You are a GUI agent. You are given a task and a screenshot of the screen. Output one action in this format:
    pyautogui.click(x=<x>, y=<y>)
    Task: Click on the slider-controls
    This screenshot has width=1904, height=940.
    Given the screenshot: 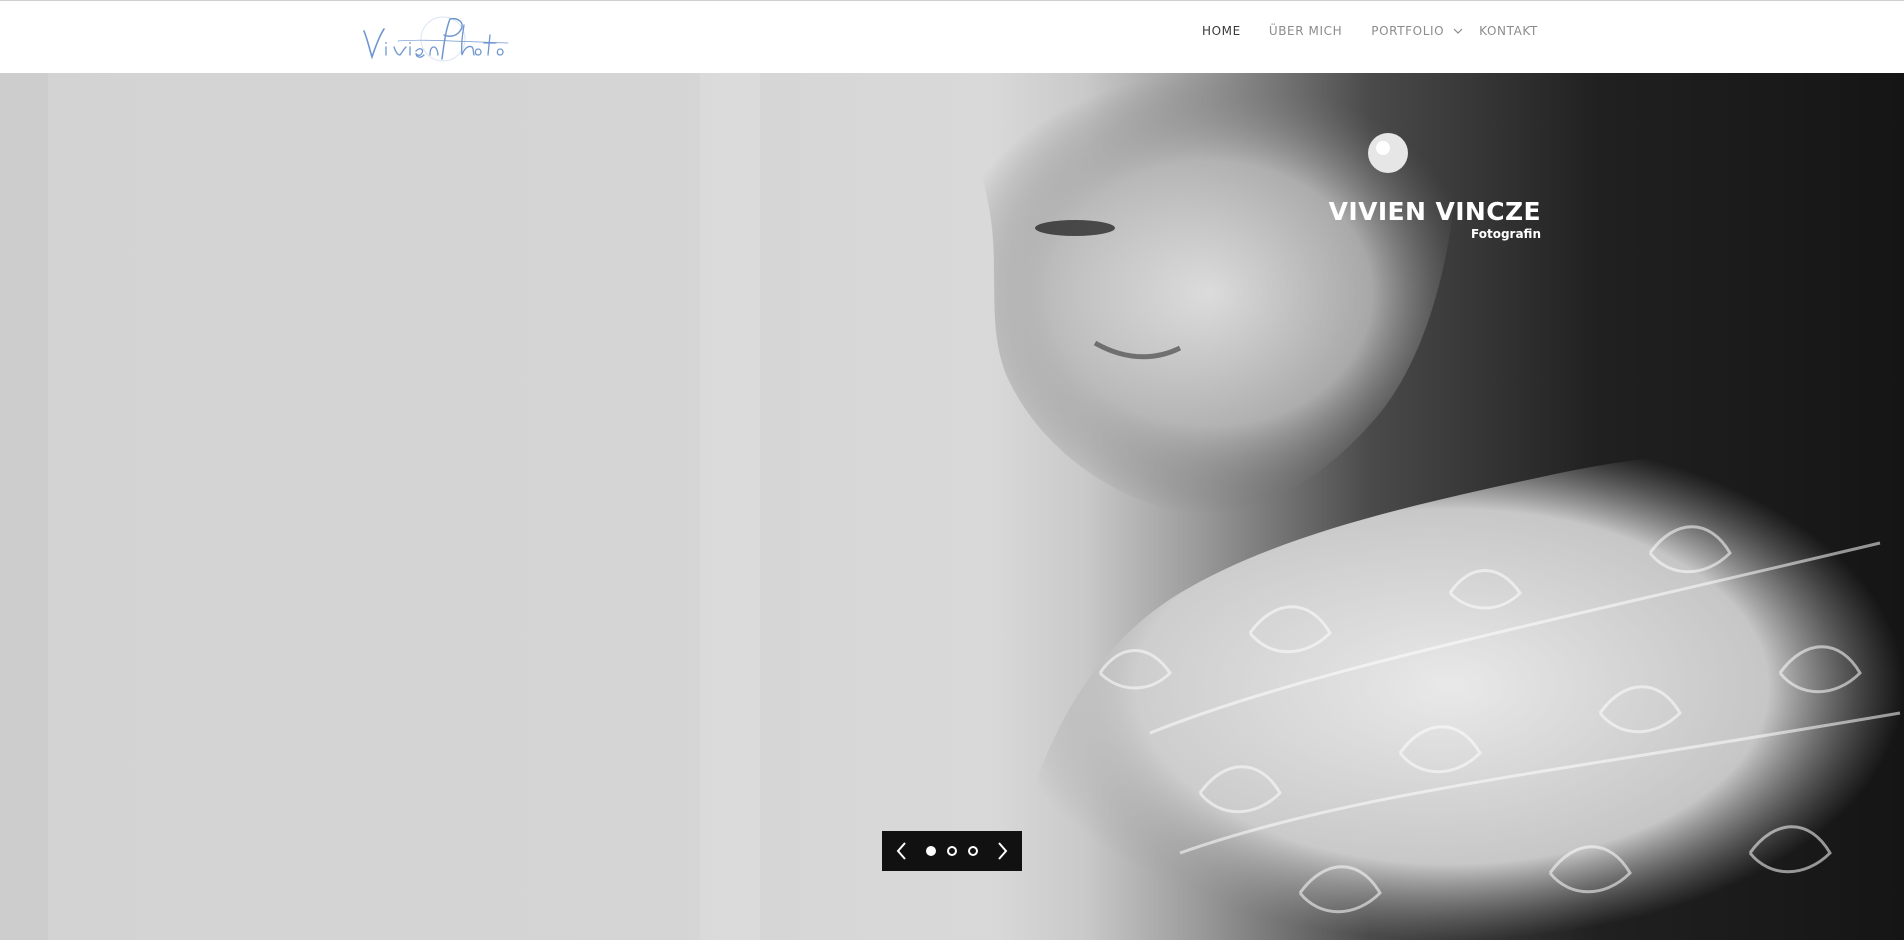 What is the action you would take?
    pyautogui.click(x=952, y=851)
    